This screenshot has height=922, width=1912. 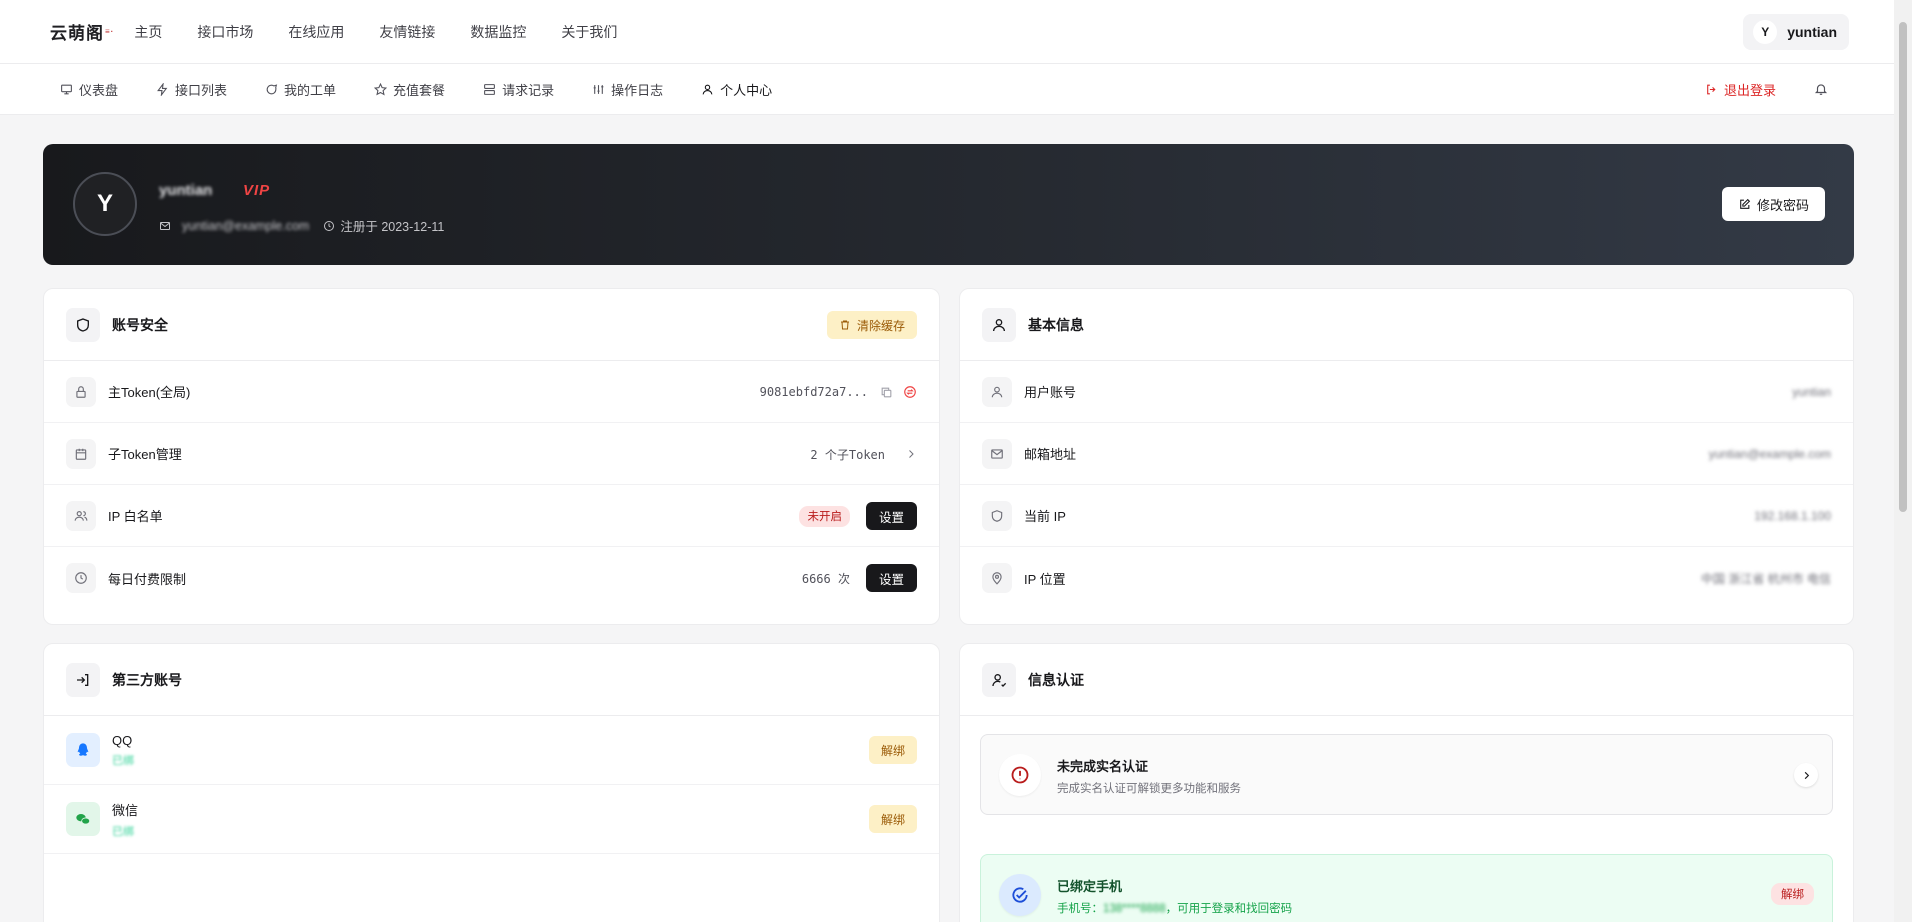 What do you see at coordinates (1792, 894) in the screenshot?
I see `phone-unbind-button: 解绑` at bounding box center [1792, 894].